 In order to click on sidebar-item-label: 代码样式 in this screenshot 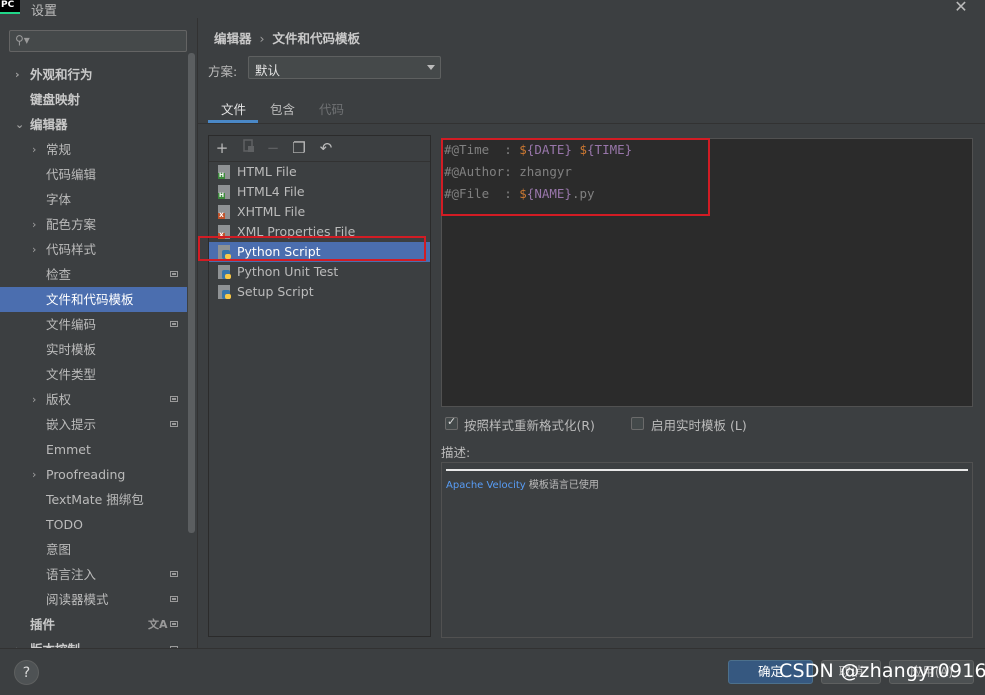, I will do `click(71, 249)`.